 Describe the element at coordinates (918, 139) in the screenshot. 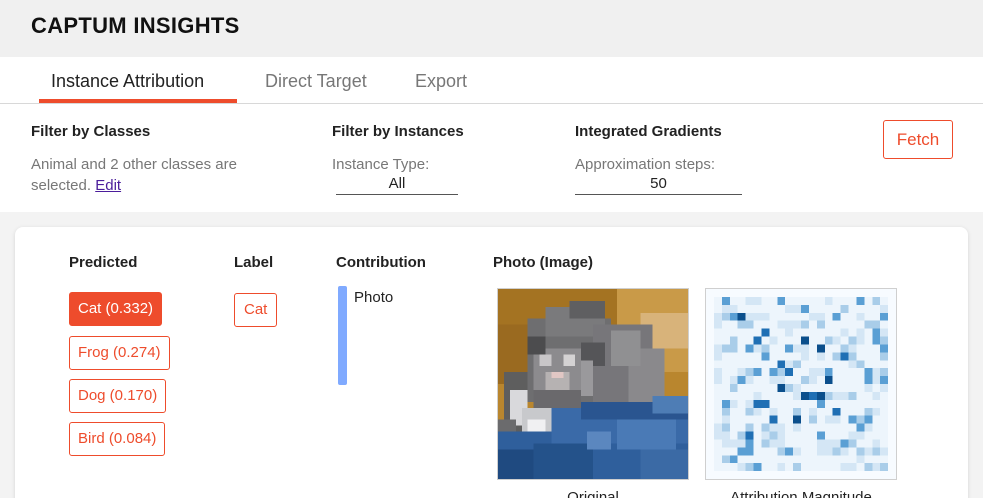

I see `fetch-button: Fetch` at that location.